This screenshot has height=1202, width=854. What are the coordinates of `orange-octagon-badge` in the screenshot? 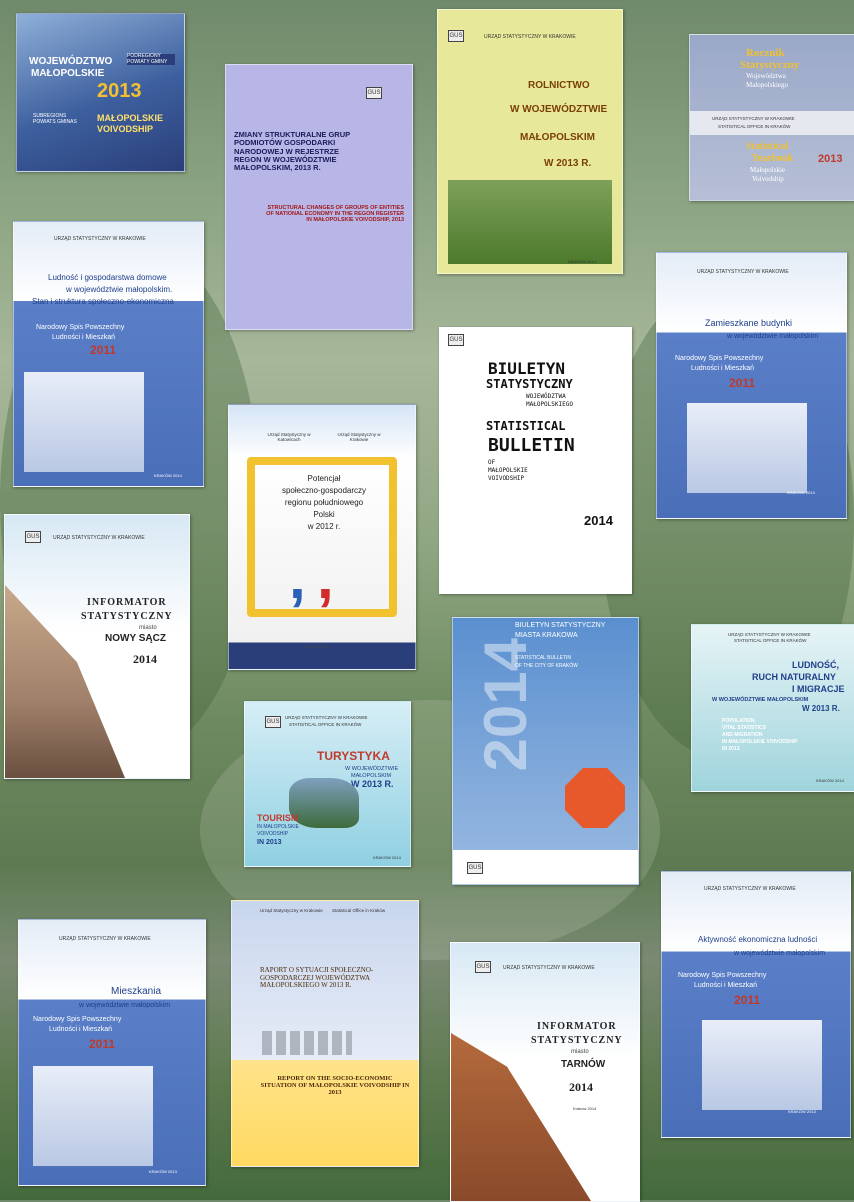 It's located at (595, 798).